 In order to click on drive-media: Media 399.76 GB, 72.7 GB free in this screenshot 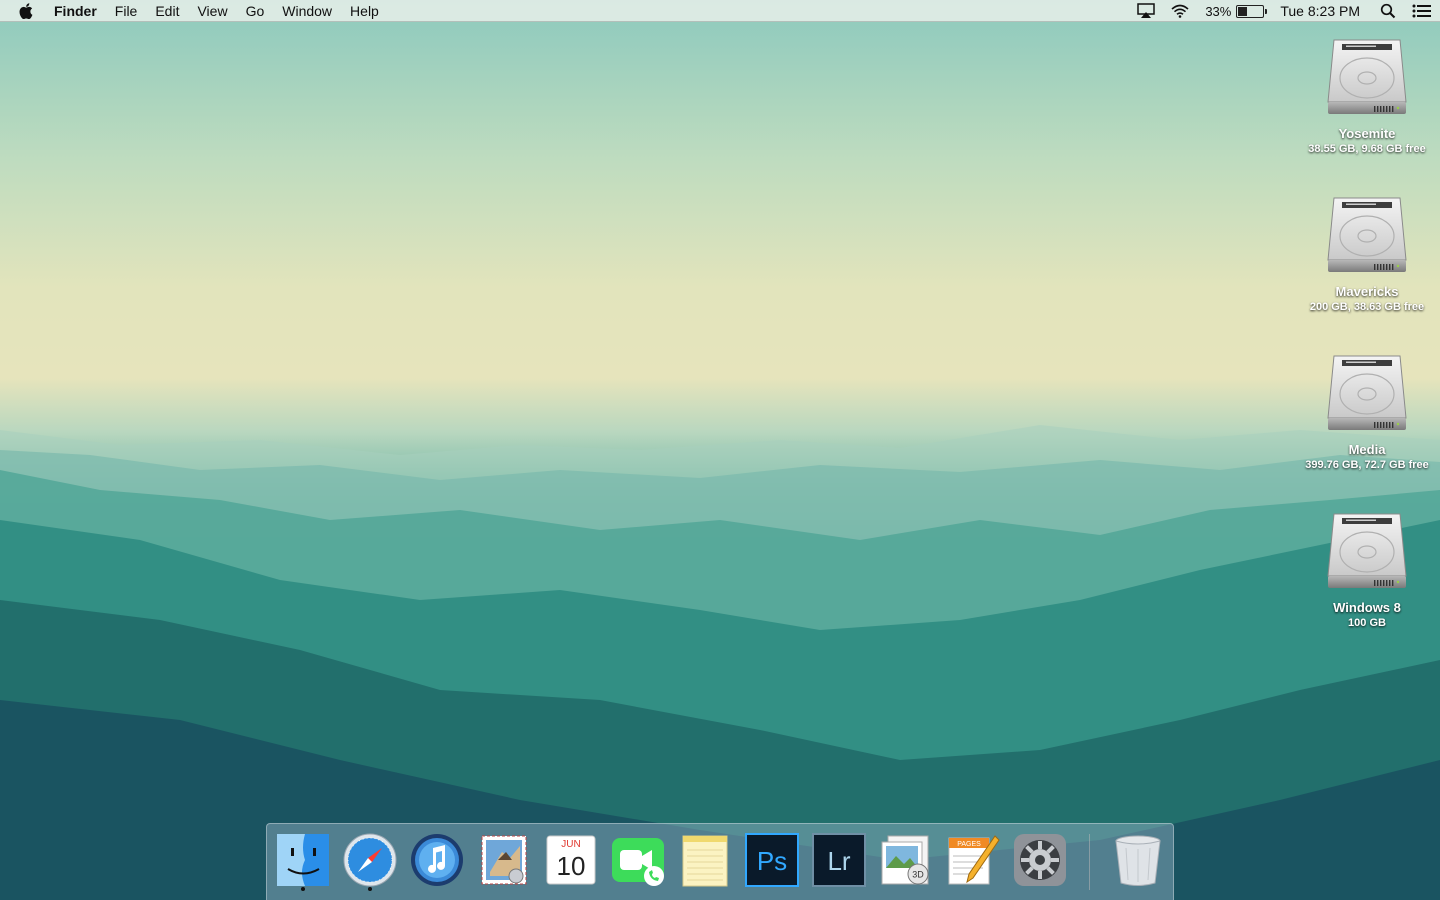, I will do `click(1367, 410)`.